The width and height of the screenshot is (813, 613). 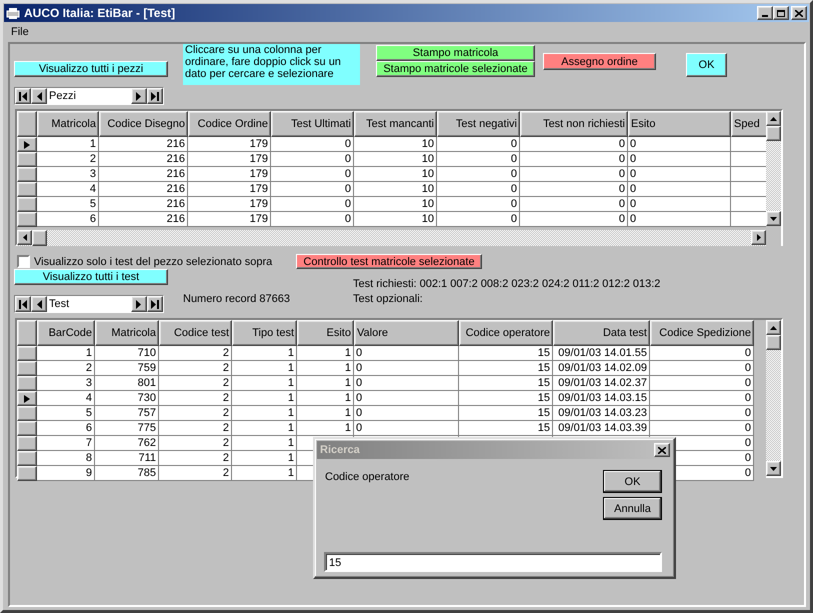 I want to click on optional-tests-text: Test opzionali:, so click(x=388, y=299).